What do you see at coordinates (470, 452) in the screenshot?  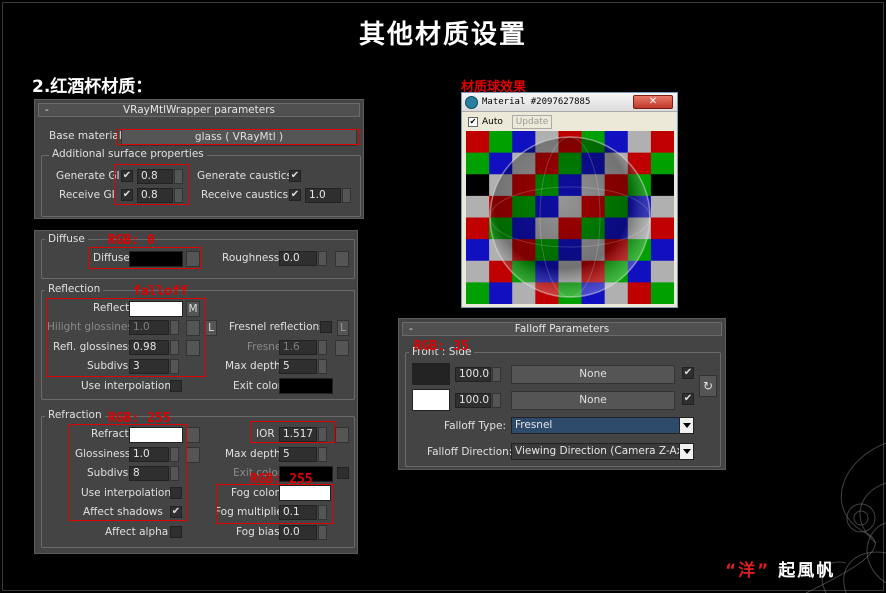 I see `falloff-direction-label: Falloff Direction:` at bounding box center [470, 452].